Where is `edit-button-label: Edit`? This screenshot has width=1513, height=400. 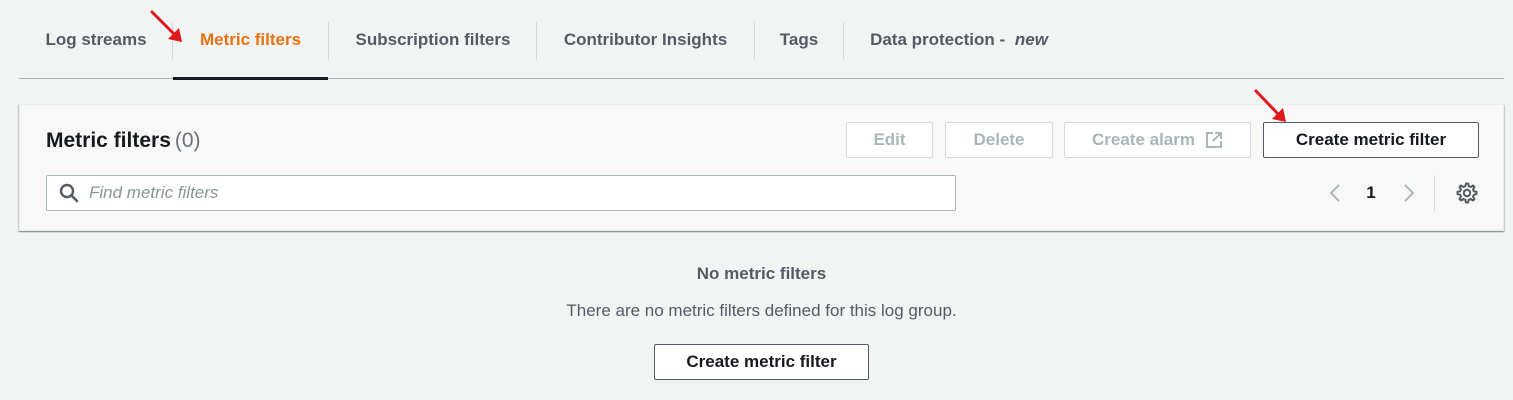
edit-button-label: Edit is located at coordinates (889, 139).